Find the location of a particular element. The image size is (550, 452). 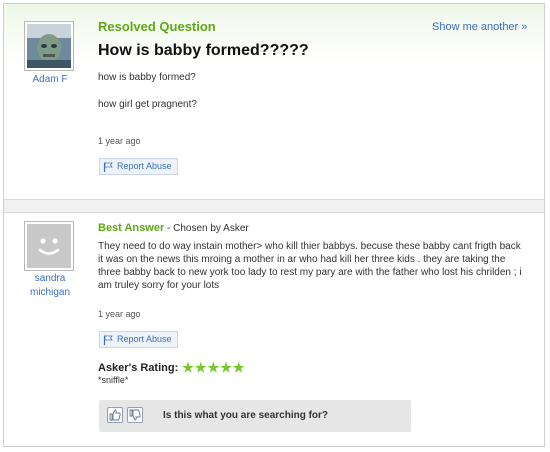

answer-report-abuse-label: Report Abuse is located at coordinates (144, 339).